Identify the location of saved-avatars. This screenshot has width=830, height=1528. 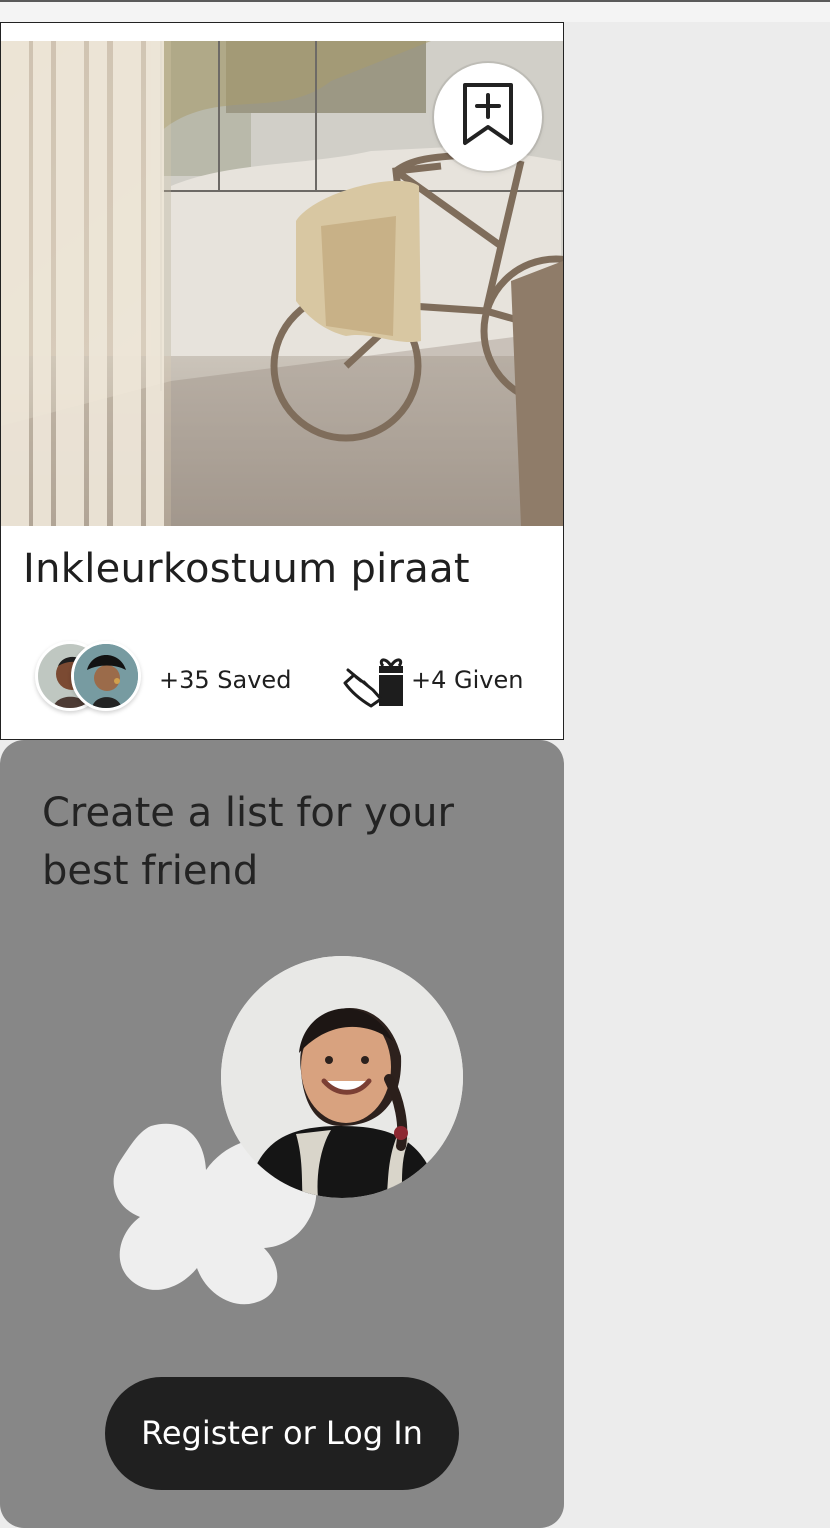
(91, 678).